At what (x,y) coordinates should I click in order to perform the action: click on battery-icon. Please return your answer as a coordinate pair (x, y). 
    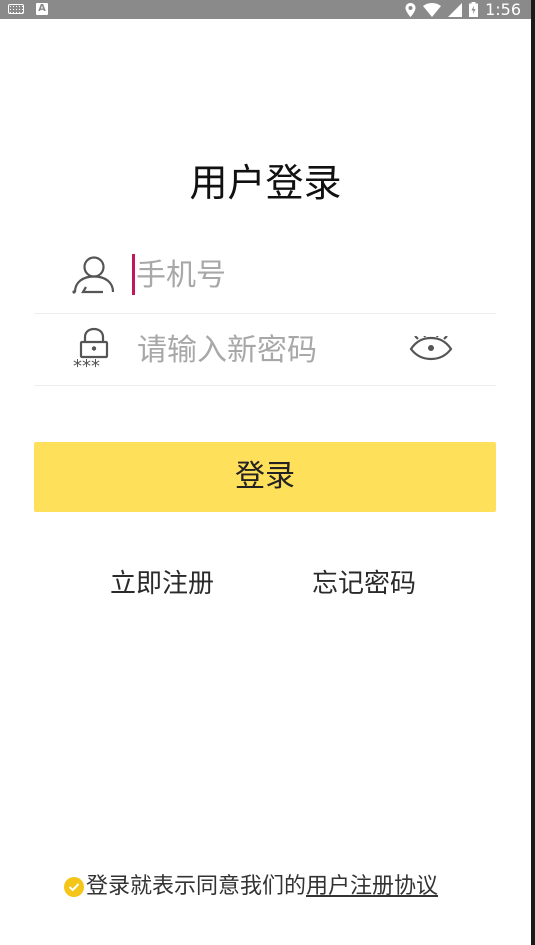
    Looking at the image, I should click on (474, 9).